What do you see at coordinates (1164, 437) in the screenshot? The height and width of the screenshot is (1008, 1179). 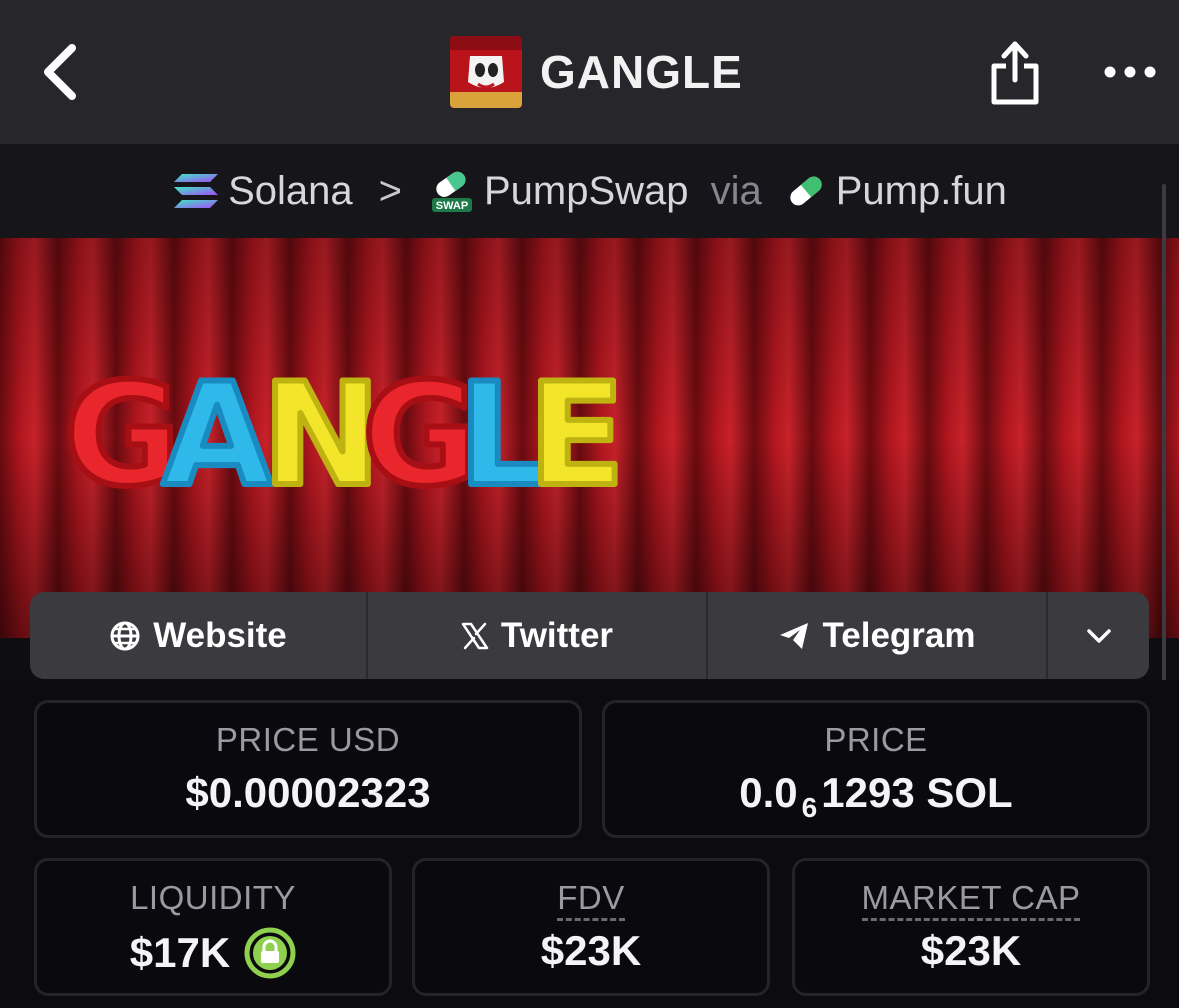 I see `scrollbar` at bounding box center [1164, 437].